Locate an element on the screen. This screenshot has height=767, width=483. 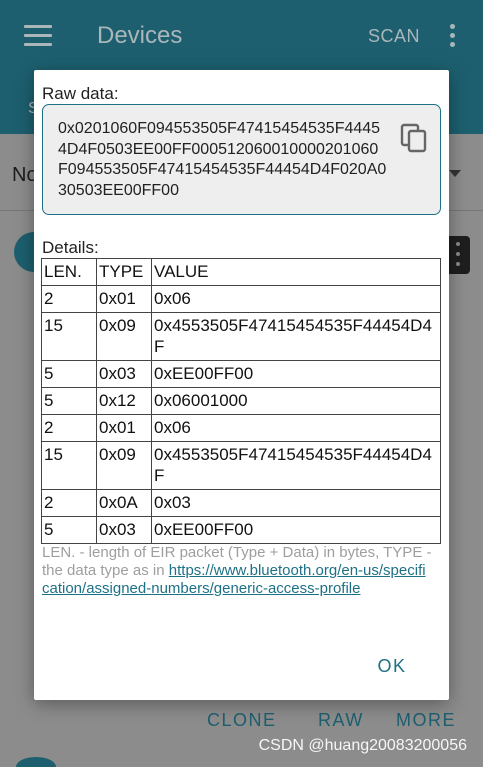
ok-button: OK is located at coordinates (392, 666).